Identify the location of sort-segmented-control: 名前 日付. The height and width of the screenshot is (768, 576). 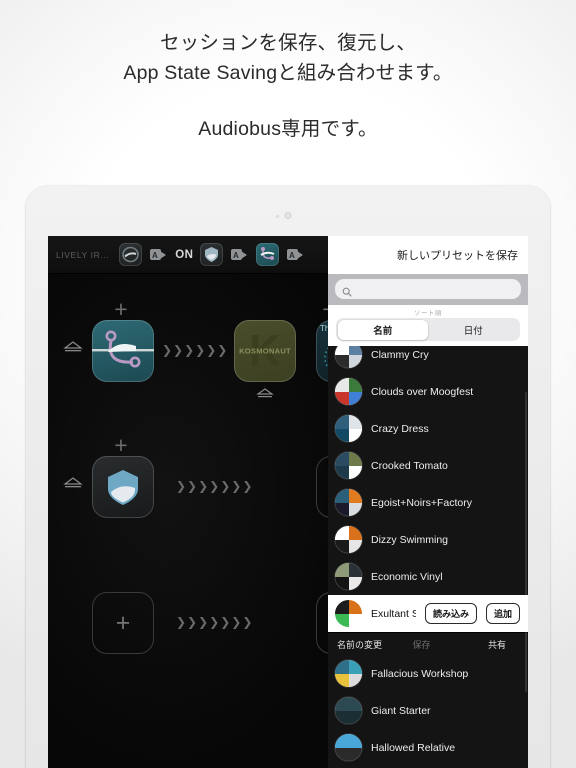
(428, 329).